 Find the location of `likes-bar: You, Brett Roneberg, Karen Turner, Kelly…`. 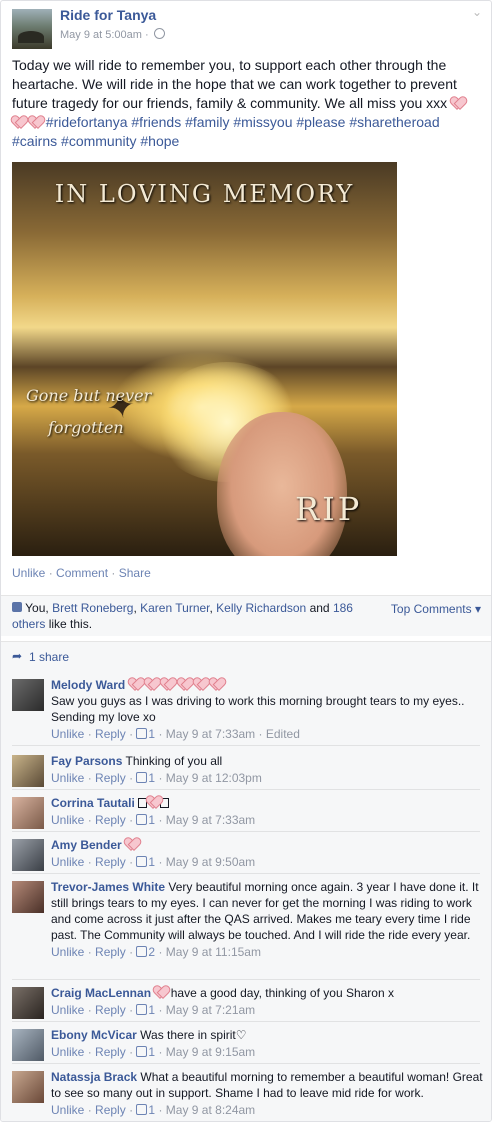

likes-bar: You, Brett Roneberg, Karen Turner, Kelly… is located at coordinates (246, 615).